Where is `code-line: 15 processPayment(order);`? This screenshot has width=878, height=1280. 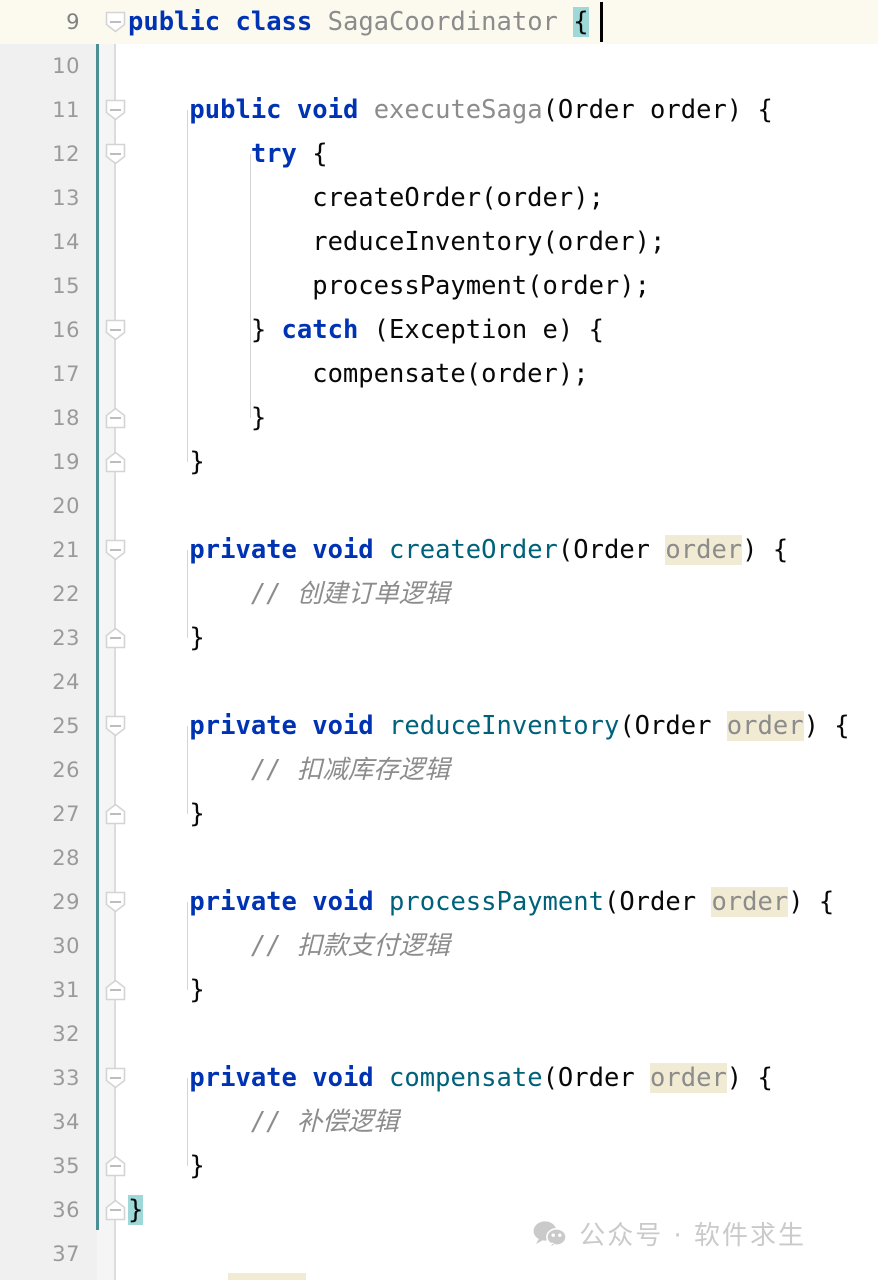 code-line: 15 processPayment(order); is located at coordinates (439, 286).